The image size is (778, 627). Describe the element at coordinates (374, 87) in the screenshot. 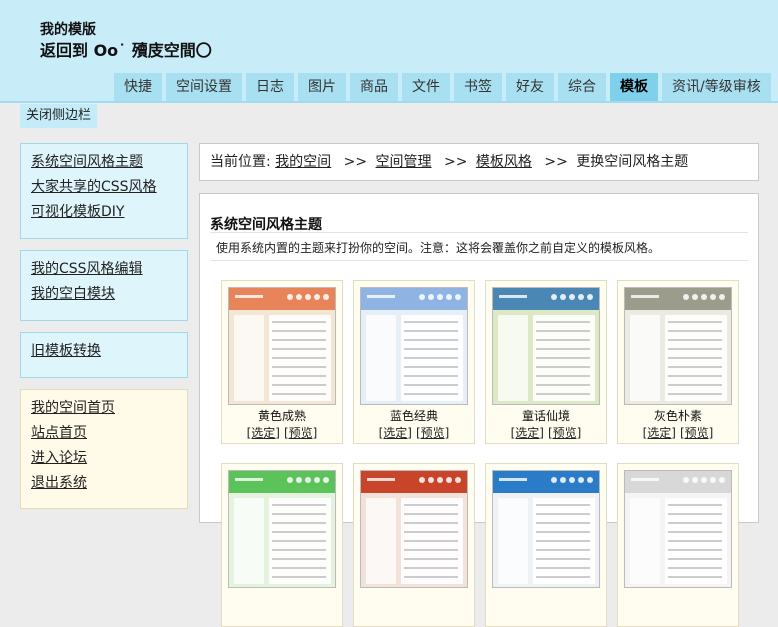

I see `tab-goods: 商品` at that location.